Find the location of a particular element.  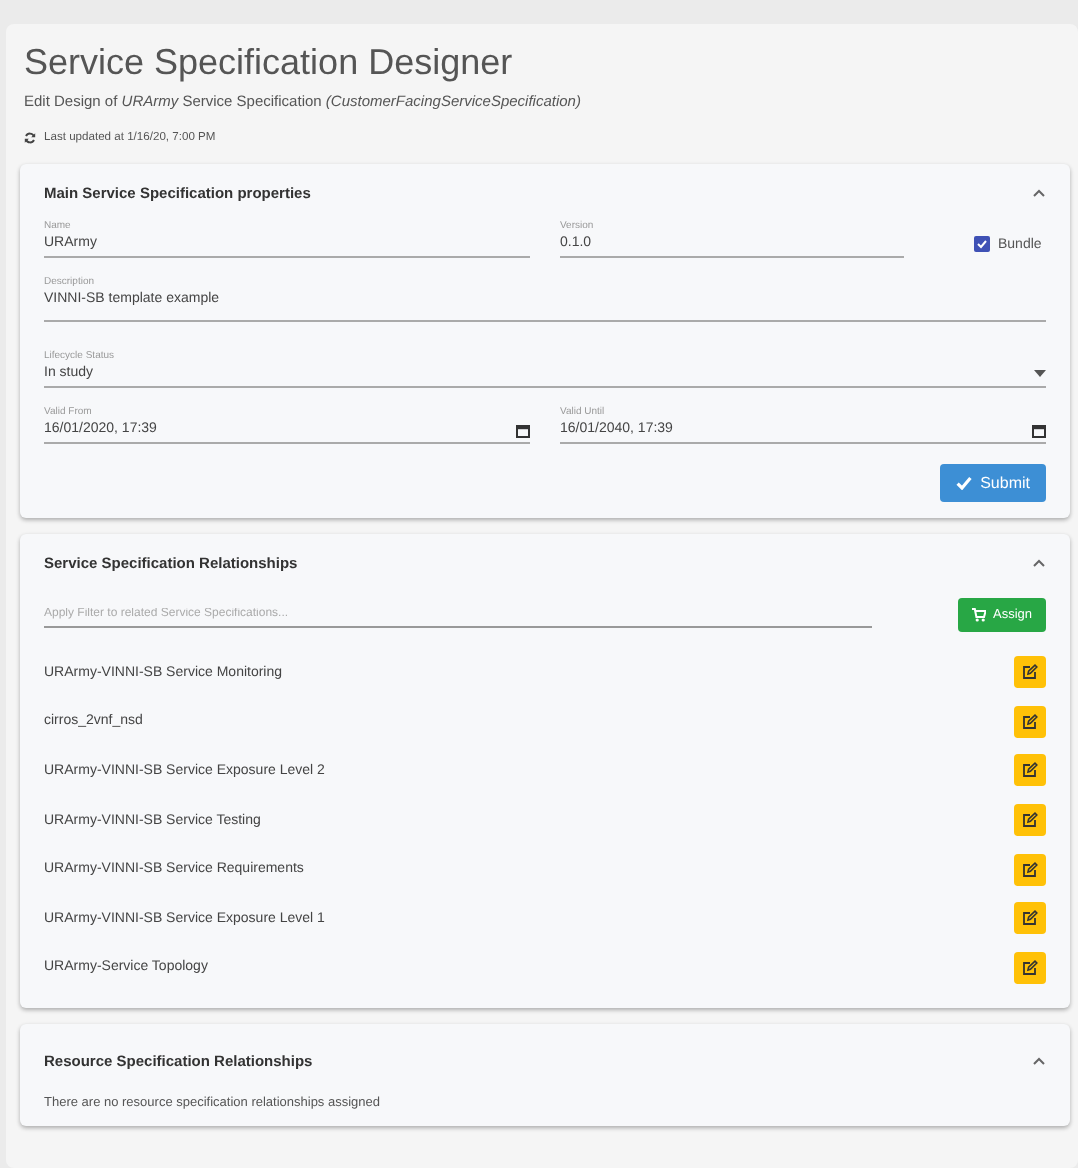

page-title: Service Specification Designer is located at coordinates (269, 62).